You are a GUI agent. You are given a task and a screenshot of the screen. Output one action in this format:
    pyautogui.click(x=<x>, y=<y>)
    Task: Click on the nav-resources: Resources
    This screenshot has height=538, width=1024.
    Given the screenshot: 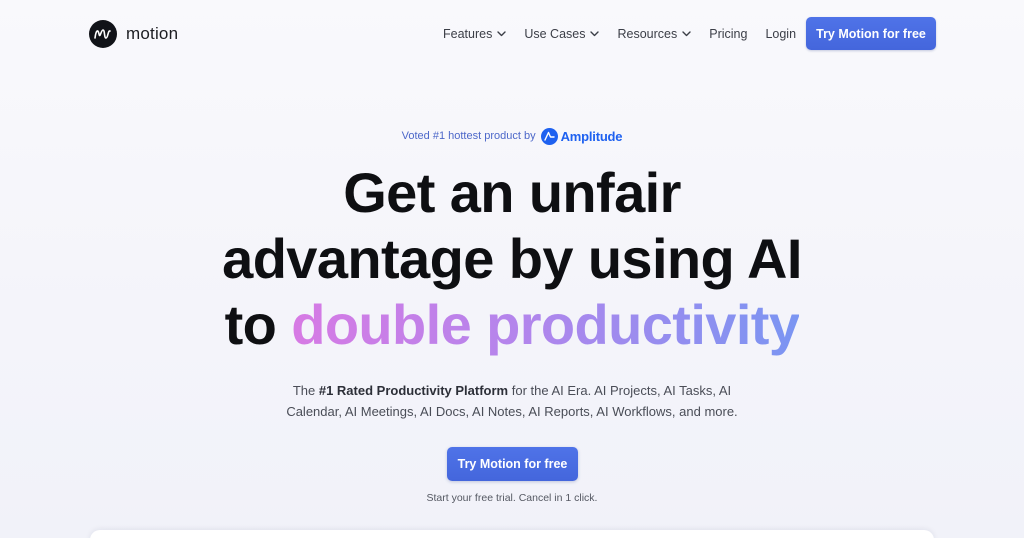 What is the action you would take?
    pyautogui.click(x=654, y=34)
    